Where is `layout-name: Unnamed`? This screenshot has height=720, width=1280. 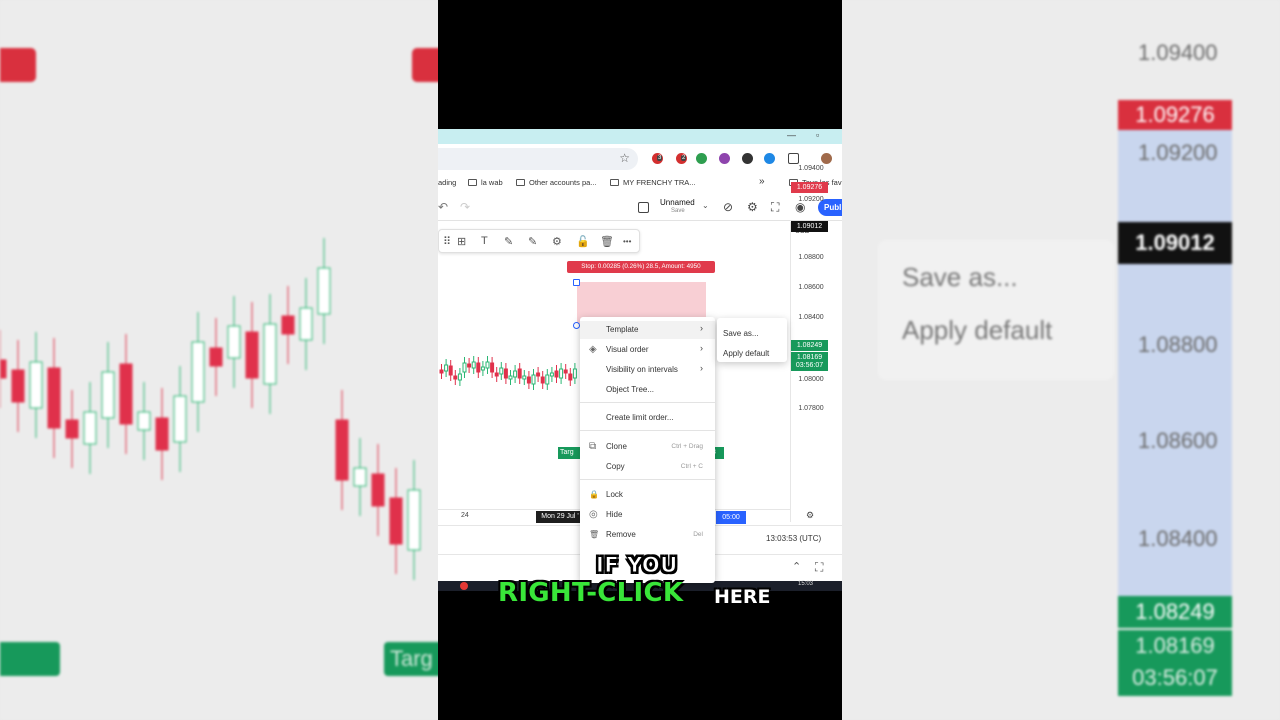
layout-name: Unnamed is located at coordinates (677, 202).